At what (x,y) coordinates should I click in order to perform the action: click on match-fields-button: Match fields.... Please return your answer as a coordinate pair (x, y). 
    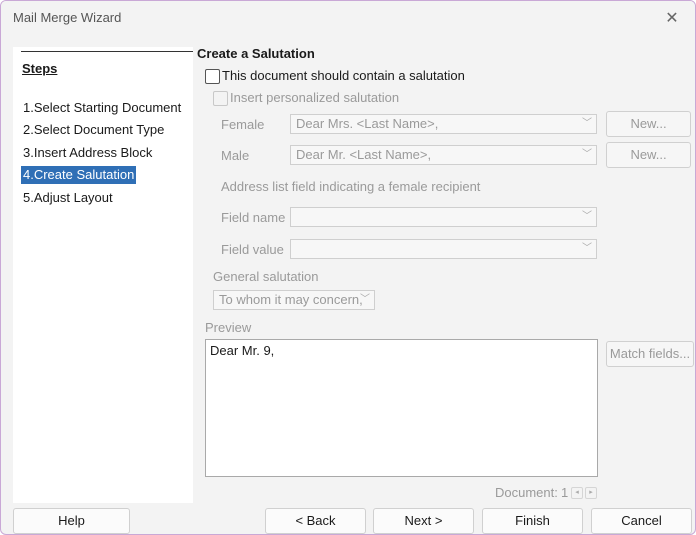
    Looking at the image, I should click on (650, 354).